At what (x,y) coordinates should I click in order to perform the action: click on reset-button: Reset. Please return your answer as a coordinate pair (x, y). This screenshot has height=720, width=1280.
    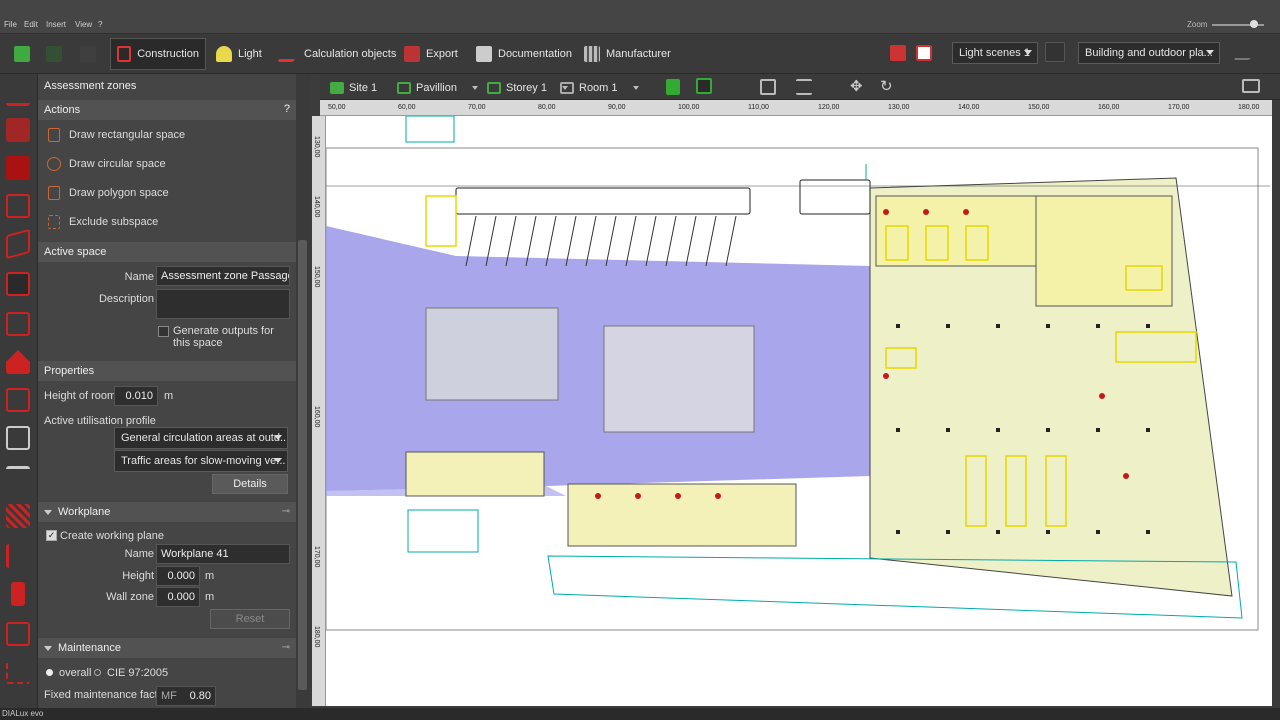
    Looking at the image, I should click on (250, 619).